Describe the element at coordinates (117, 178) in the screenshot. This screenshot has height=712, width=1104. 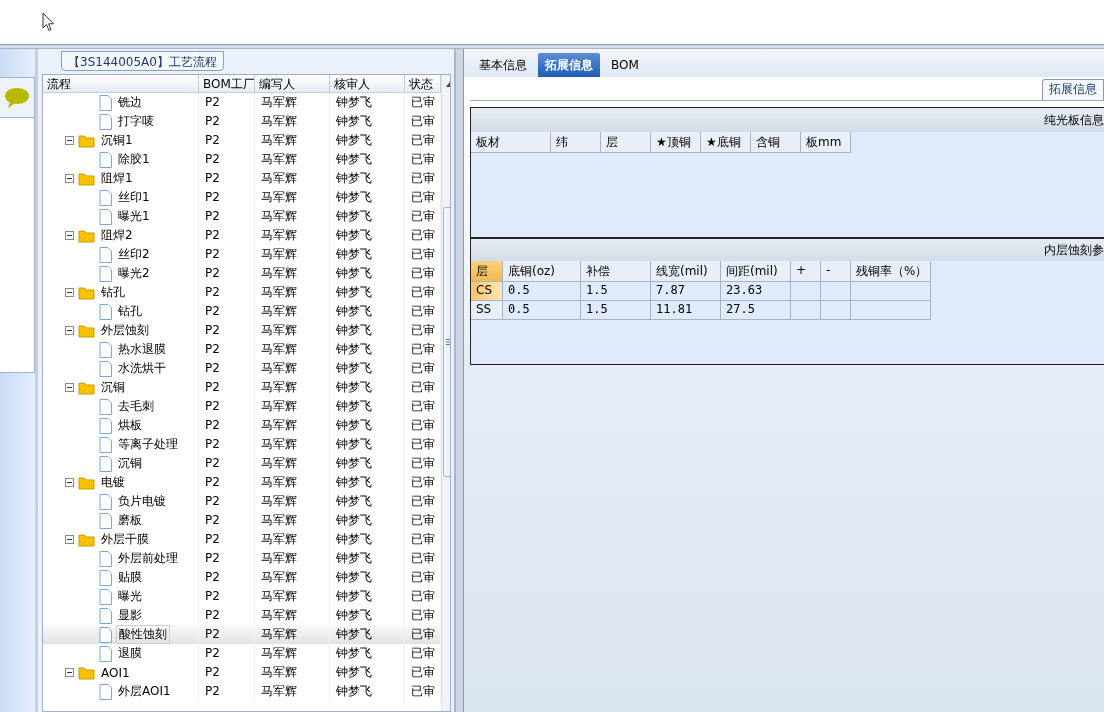
I see `step-name: 阻焊1` at that location.